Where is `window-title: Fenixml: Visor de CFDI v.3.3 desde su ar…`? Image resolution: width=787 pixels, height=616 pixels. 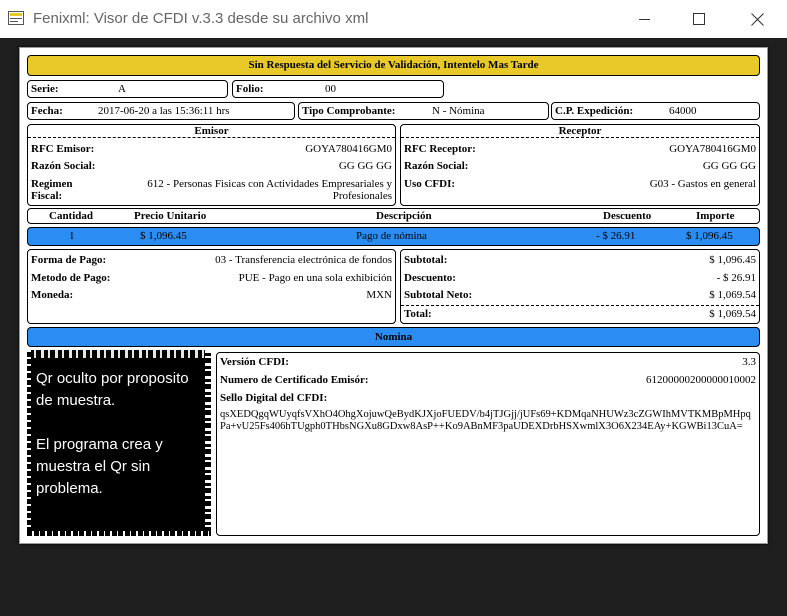
window-title: Fenixml: Visor de CFDI v.3.3 desde su ar… is located at coordinates (201, 18).